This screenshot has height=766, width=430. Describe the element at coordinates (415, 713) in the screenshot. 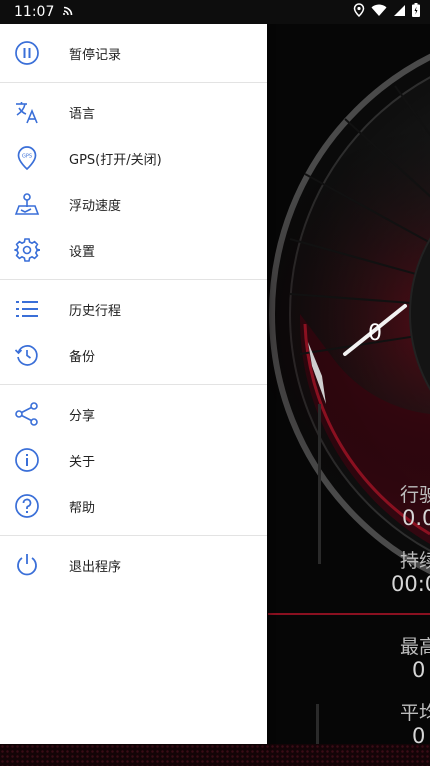

I see `stat-label-avg: 平均` at that location.